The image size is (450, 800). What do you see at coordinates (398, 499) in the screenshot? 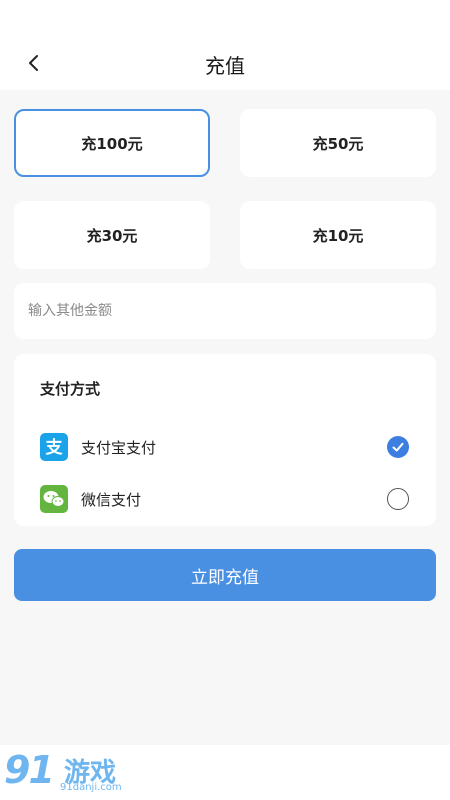
I see `radio-empty-icon` at bounding box center [398, 499].